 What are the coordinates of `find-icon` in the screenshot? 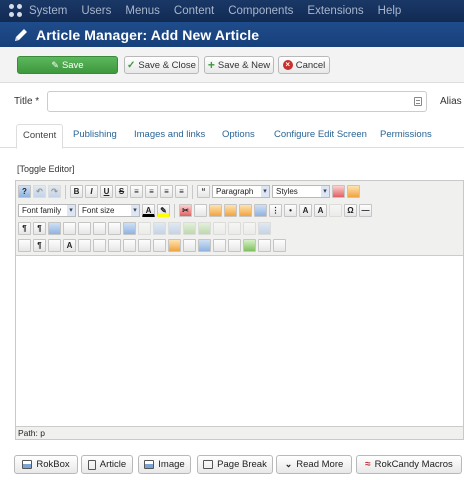 It's located at (99, 228).